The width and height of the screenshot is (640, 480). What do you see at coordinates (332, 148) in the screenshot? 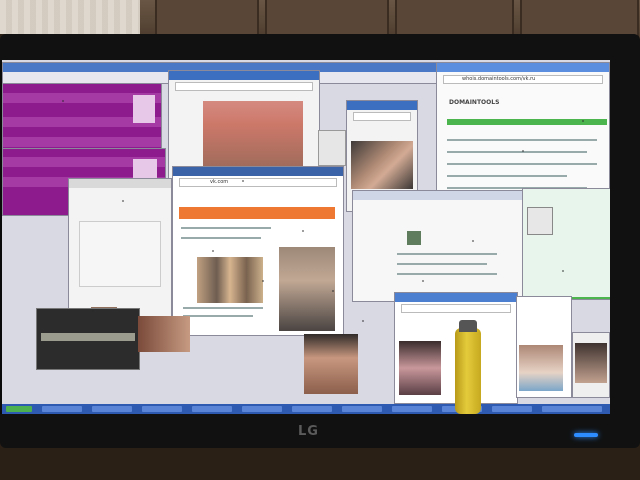
I see `calendar-widget` at bounding box center [332, 148].